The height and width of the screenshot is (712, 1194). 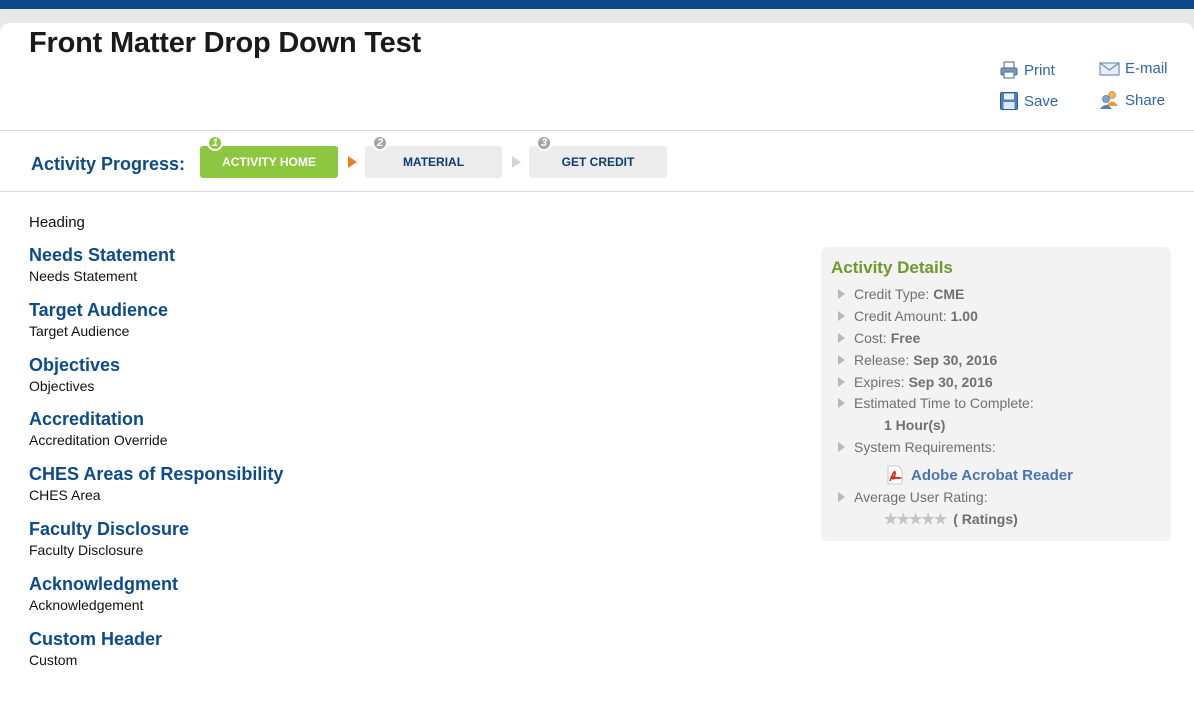 I want to click on system-requirements-row: System Requirements:, so click(x=917, y=447).